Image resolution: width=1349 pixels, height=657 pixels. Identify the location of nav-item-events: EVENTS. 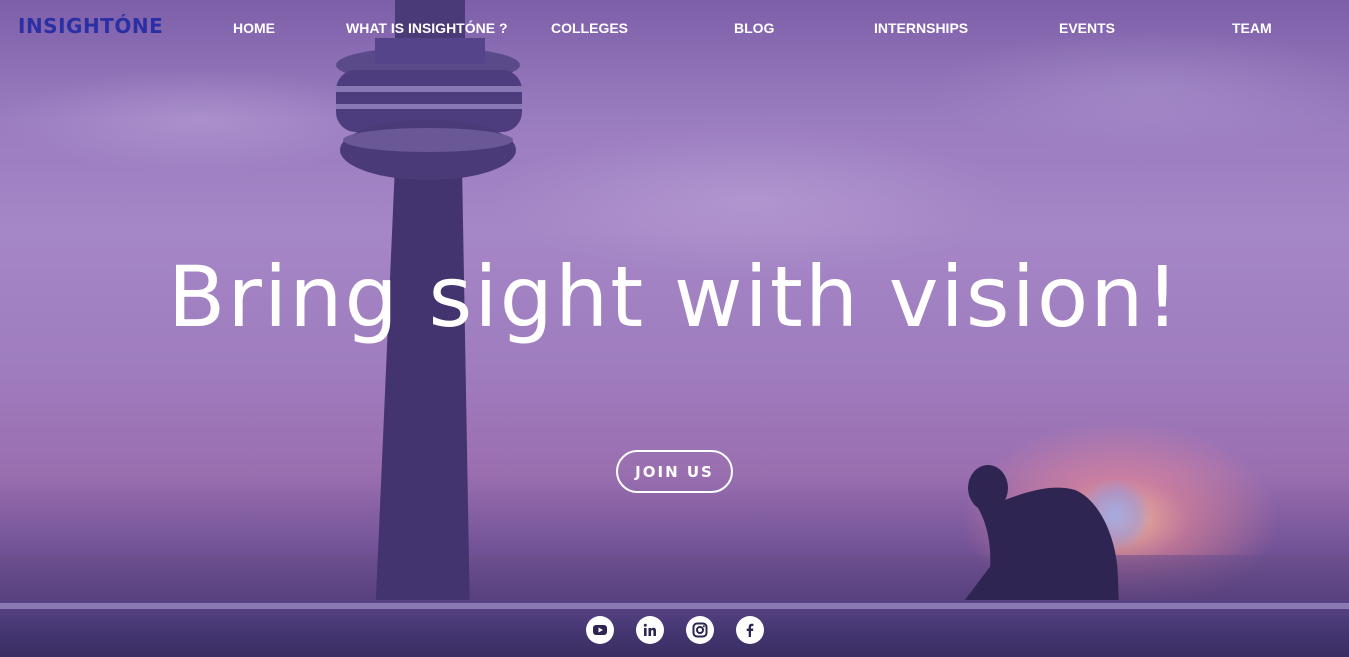
(1087, 28).